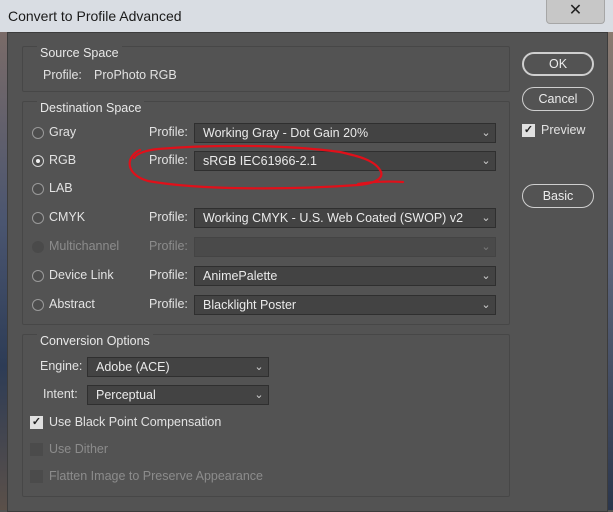 The width and height of the screenshot is (613, 512). I want to click on engine-label: Engine:, so click(61, 366).